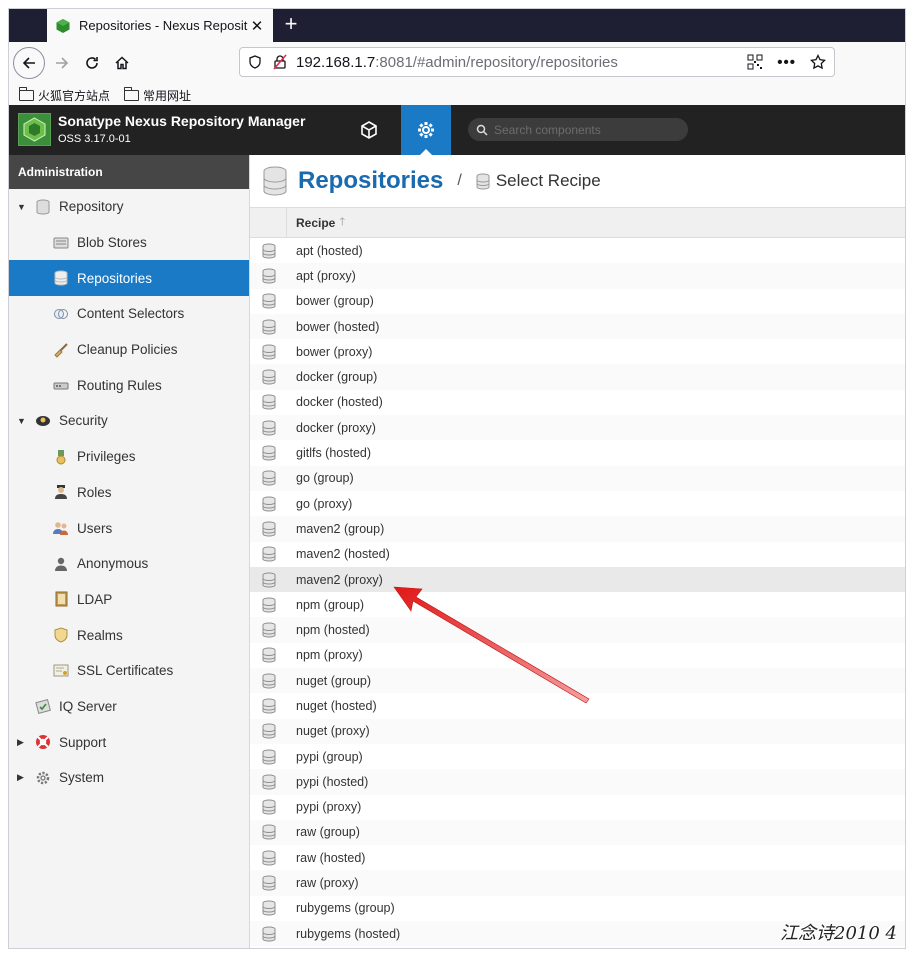 Image resolution: width=914 pixels, height=957 pixels. Describe the element at coordinates (257, 26) in the screenshot. I see `close-tab-icon: ✕` at that location.